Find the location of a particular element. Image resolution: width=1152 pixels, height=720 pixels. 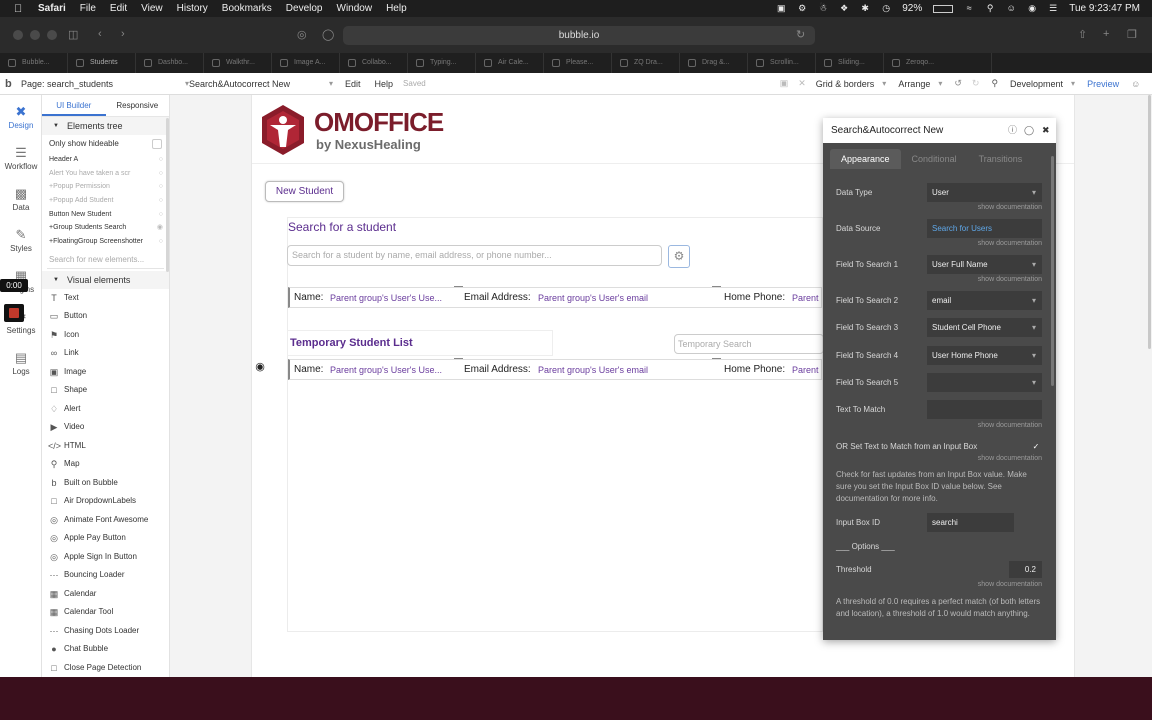

field-2-dropdown: email is located at coordinates (984, 300).